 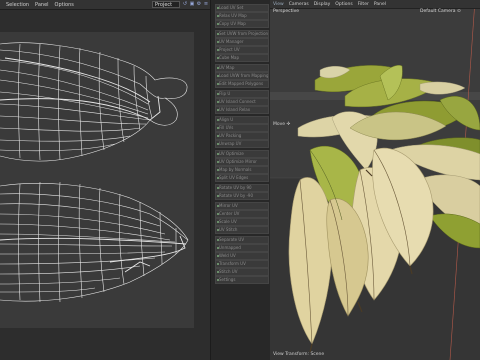 What do you see at coordinates (242, 188) in the screenshot?
I see `command-item: Rotate UV by 90` at bounding box center [242, 188].